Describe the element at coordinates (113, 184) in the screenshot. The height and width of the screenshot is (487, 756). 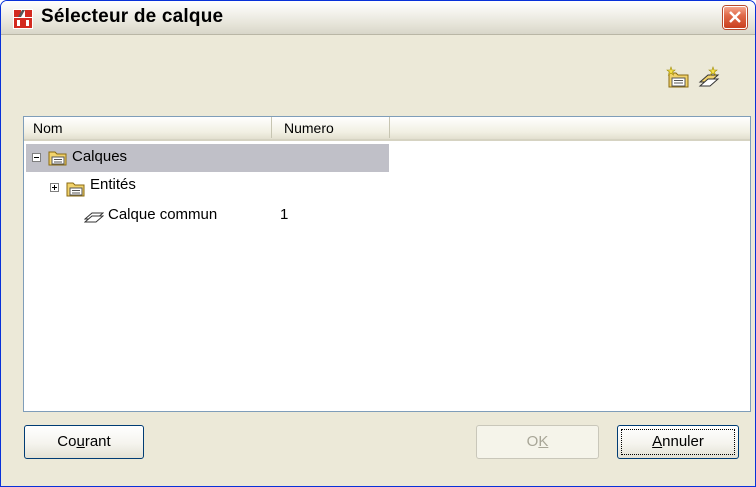
I see `tree-label: Entités` at that location.